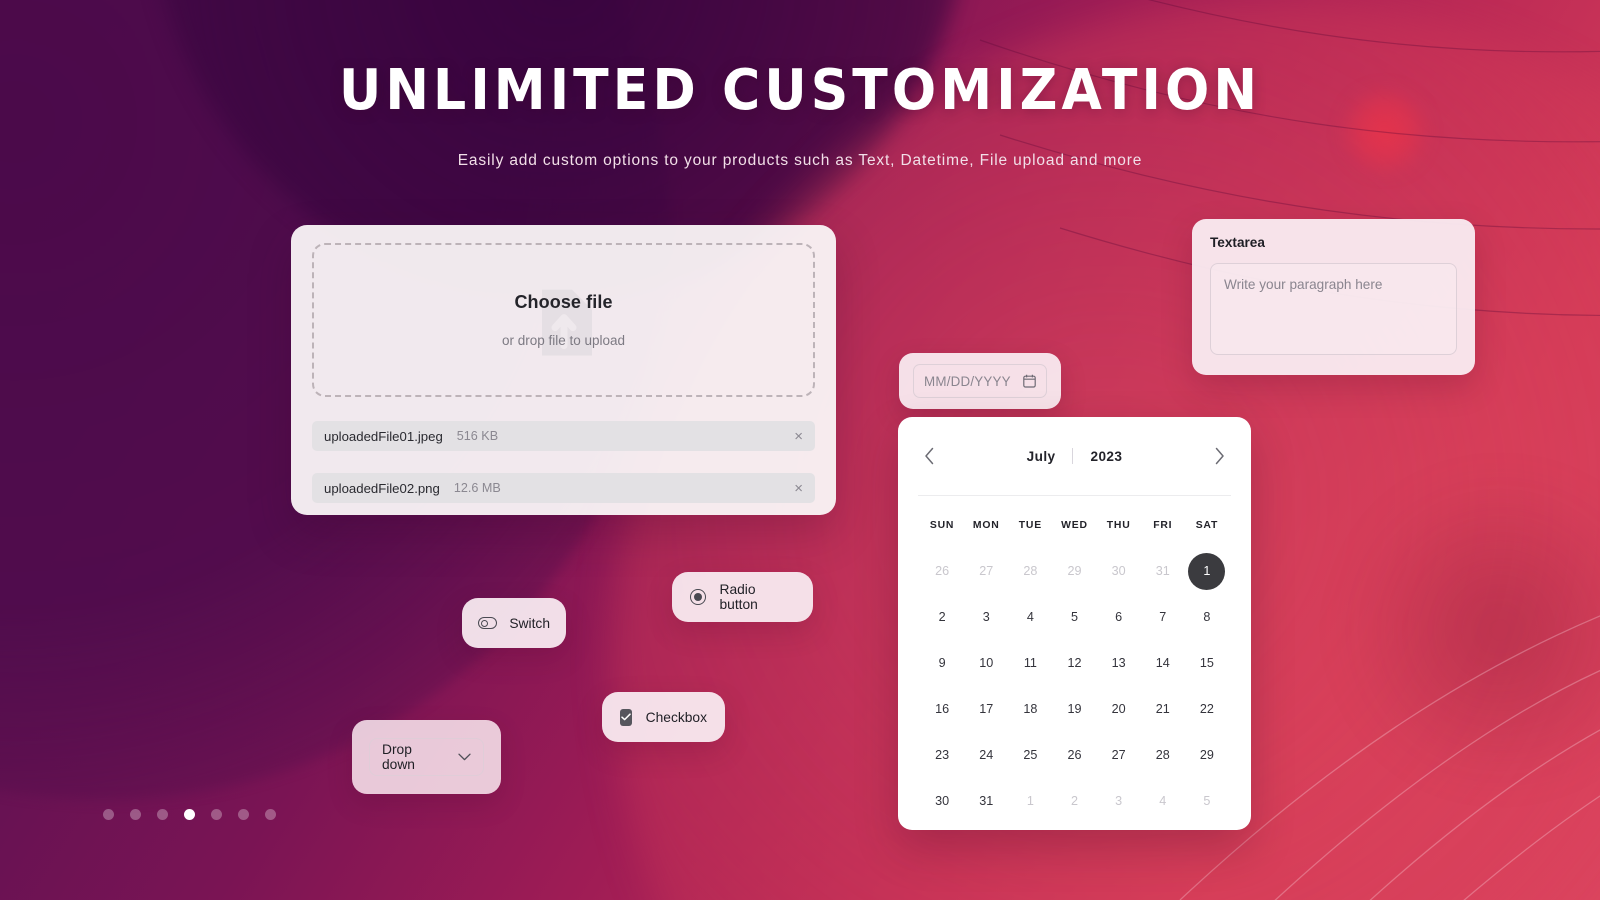  I want to click on calendar-divider, so click(1074, 495).